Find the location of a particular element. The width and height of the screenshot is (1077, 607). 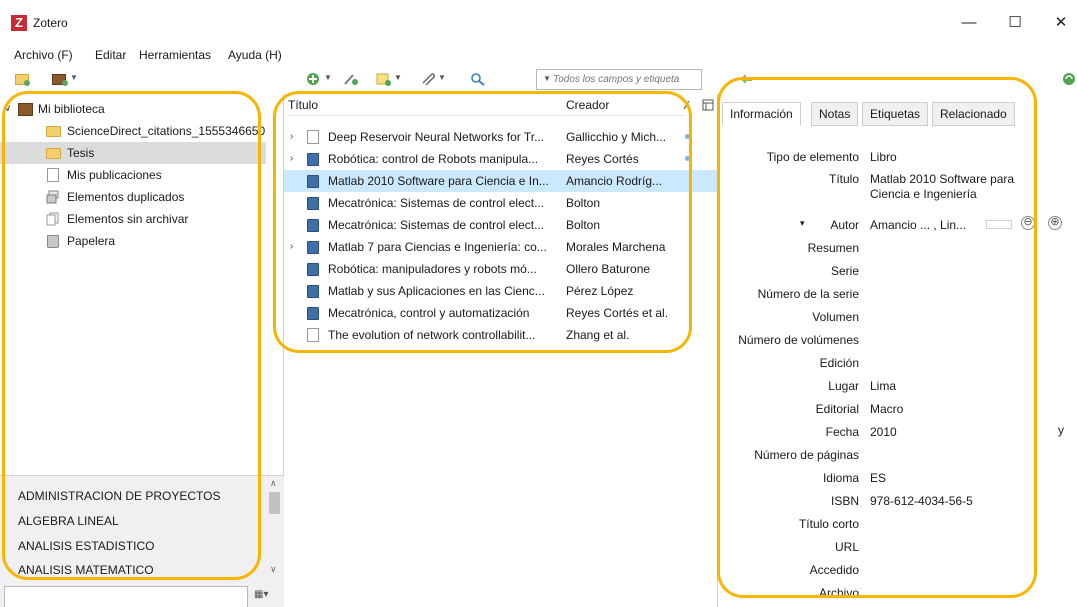

add-attachment-icon is located at coordinates (428, 79).